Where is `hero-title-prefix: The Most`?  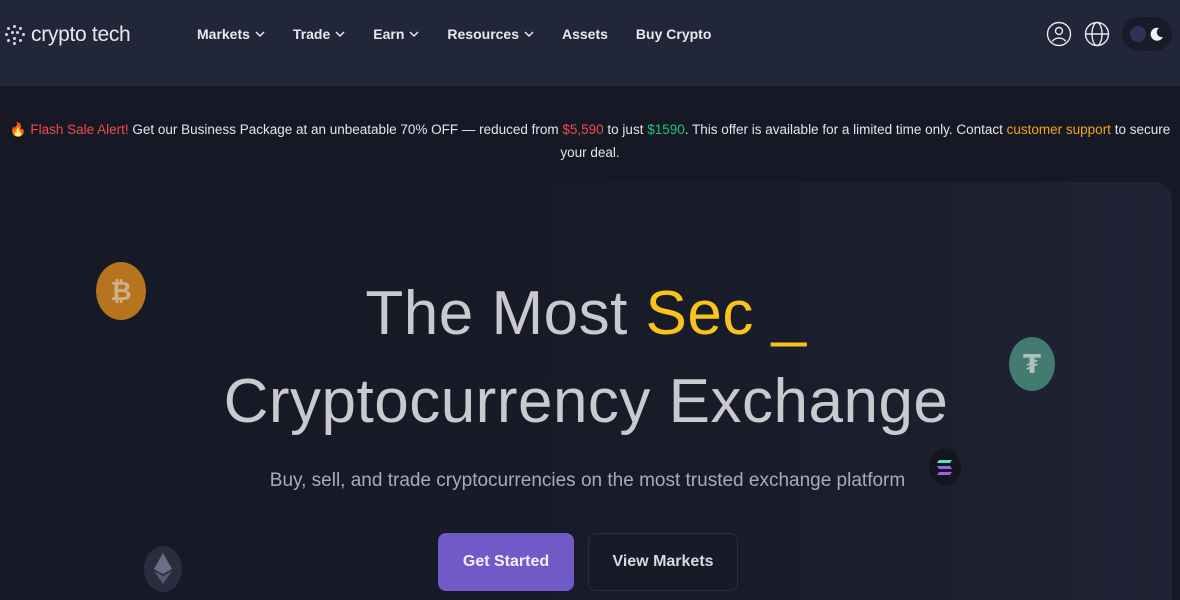
hero-title-prefix: The Most is located at coordinates (505, 313).